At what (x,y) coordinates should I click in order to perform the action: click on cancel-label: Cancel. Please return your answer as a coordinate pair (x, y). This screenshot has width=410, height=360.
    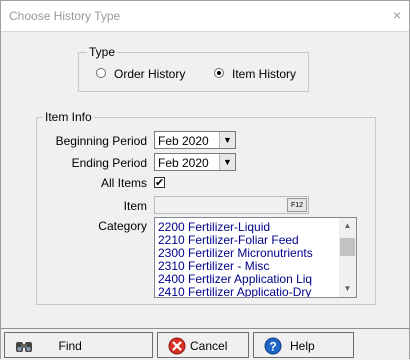
    Looking at the image, I should click on (209, 346).